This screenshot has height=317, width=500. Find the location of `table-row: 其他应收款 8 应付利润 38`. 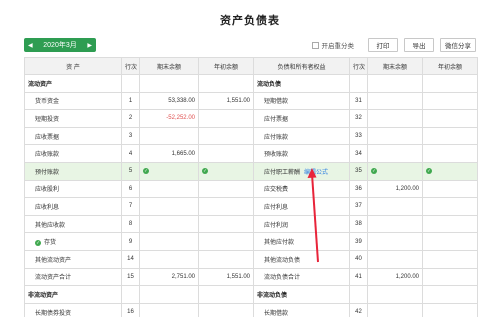

table-row: 其他应收款 8 应付利润 38 is located at coordinates (251, 224).